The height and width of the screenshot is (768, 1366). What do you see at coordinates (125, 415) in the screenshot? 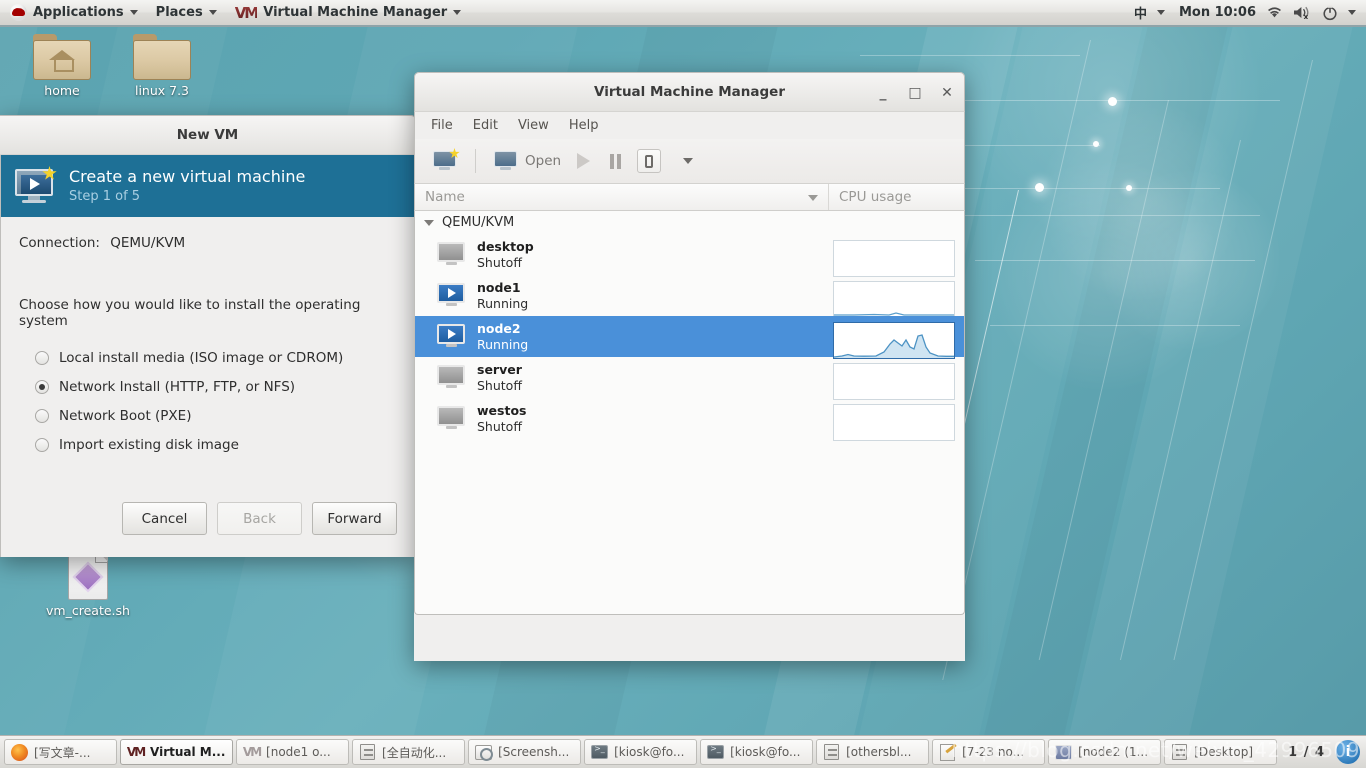
I see `radio-label: Network Boot (PXE)` at bounding box center [125, 415].